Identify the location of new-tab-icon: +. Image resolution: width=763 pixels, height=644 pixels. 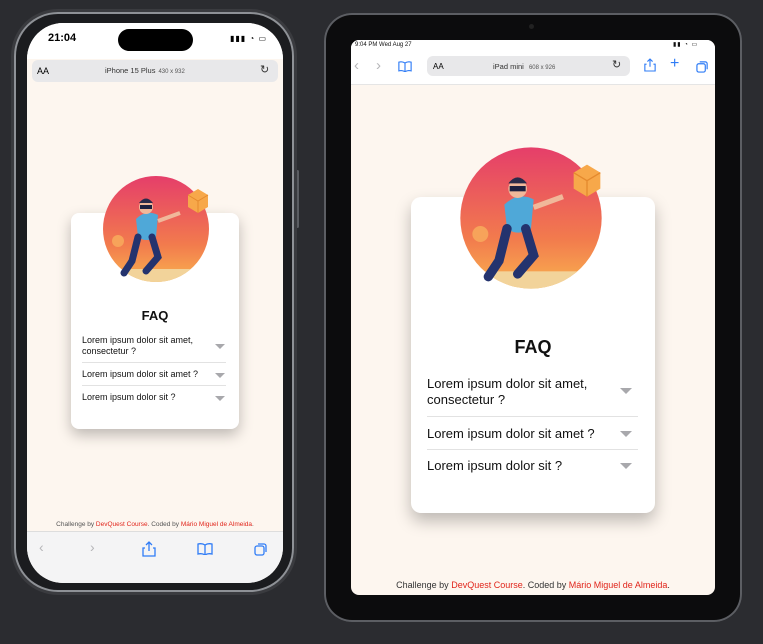
(674, 64).